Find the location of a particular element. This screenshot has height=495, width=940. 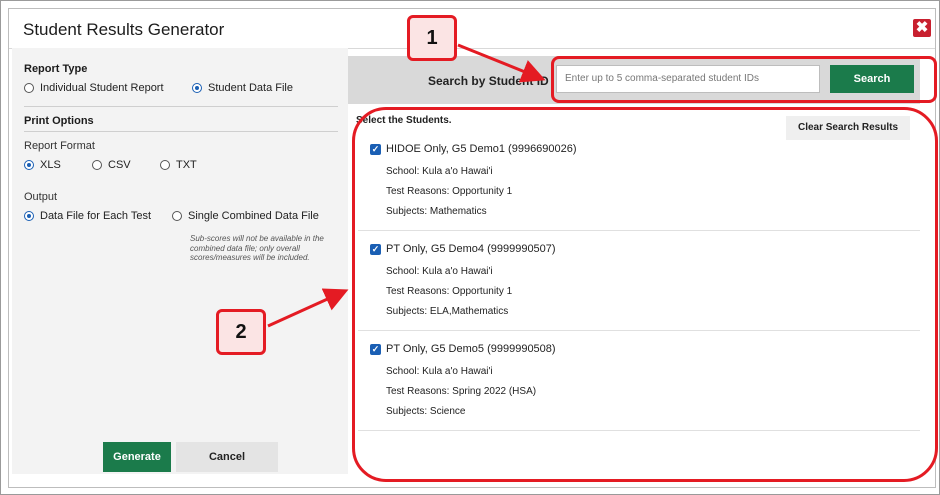

radio-single-combined-file: Single Combined Data File is located at coordinates (245, 216).